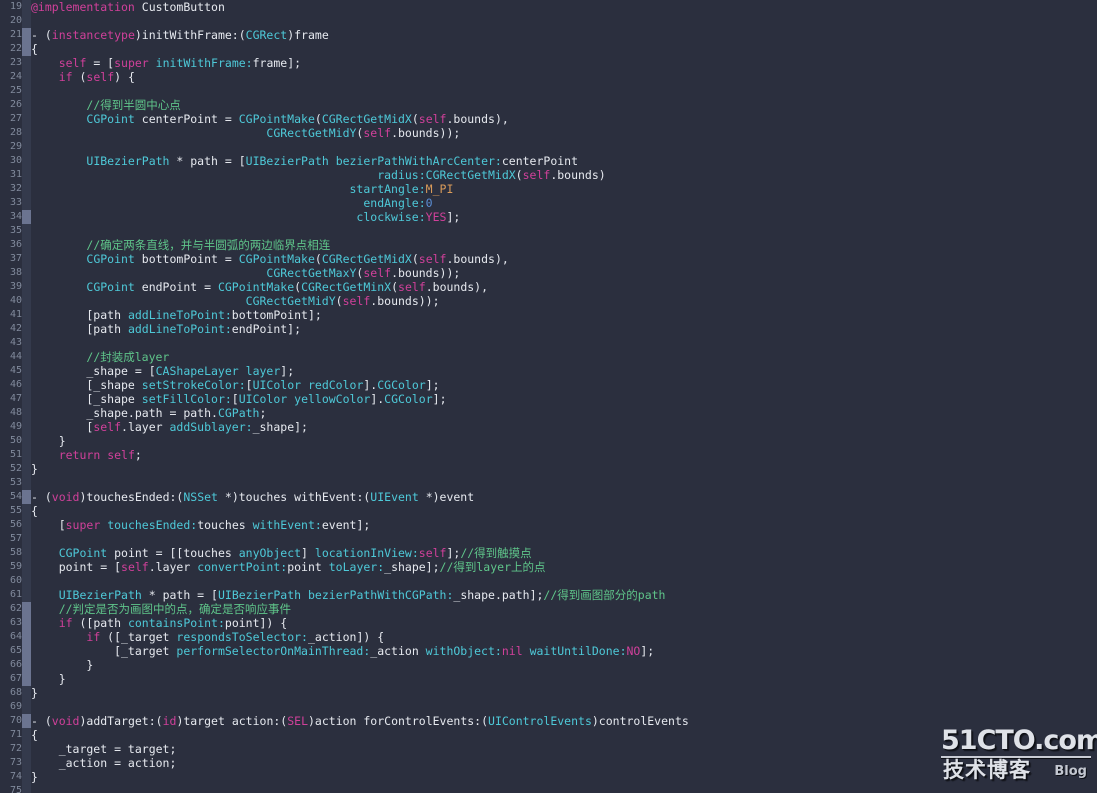  Describe the element at coordinates (548, 707) in the screenshot. I see `code-line: 69` at that location.